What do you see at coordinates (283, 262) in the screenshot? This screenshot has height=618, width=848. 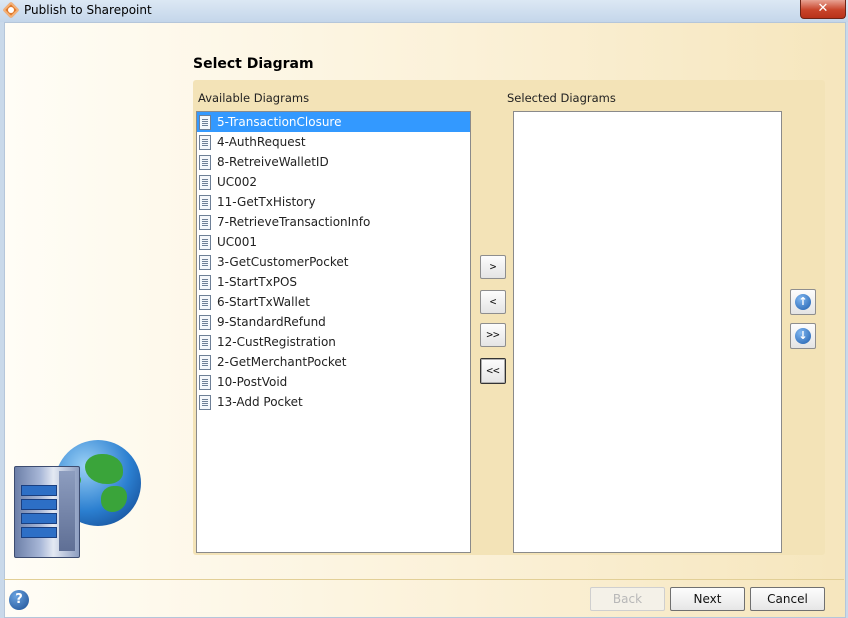 I see `list-item-label: 3-GetCustomerPocket` at bounding box center [283, 262].